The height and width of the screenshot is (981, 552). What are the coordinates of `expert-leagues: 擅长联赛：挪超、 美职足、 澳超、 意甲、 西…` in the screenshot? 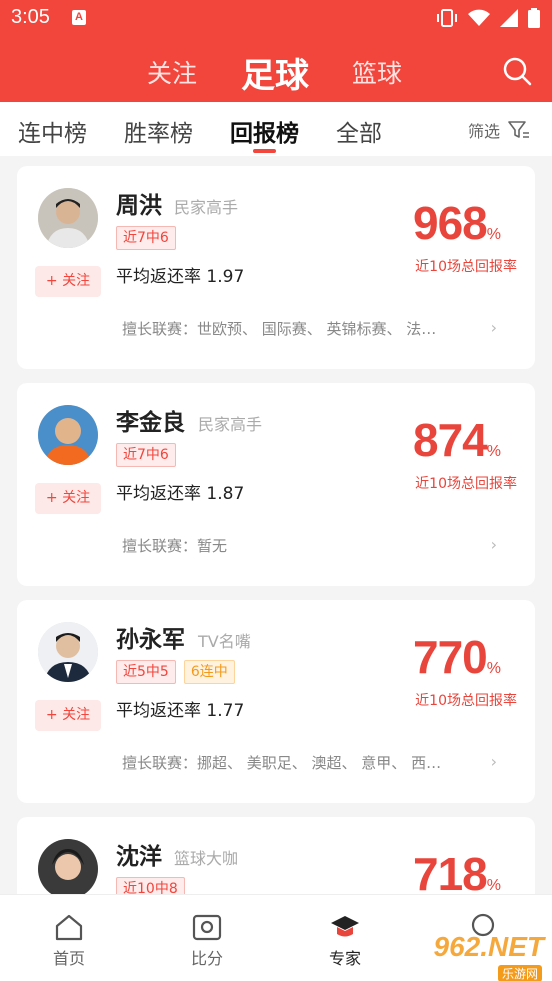 It's located at (282, 763).